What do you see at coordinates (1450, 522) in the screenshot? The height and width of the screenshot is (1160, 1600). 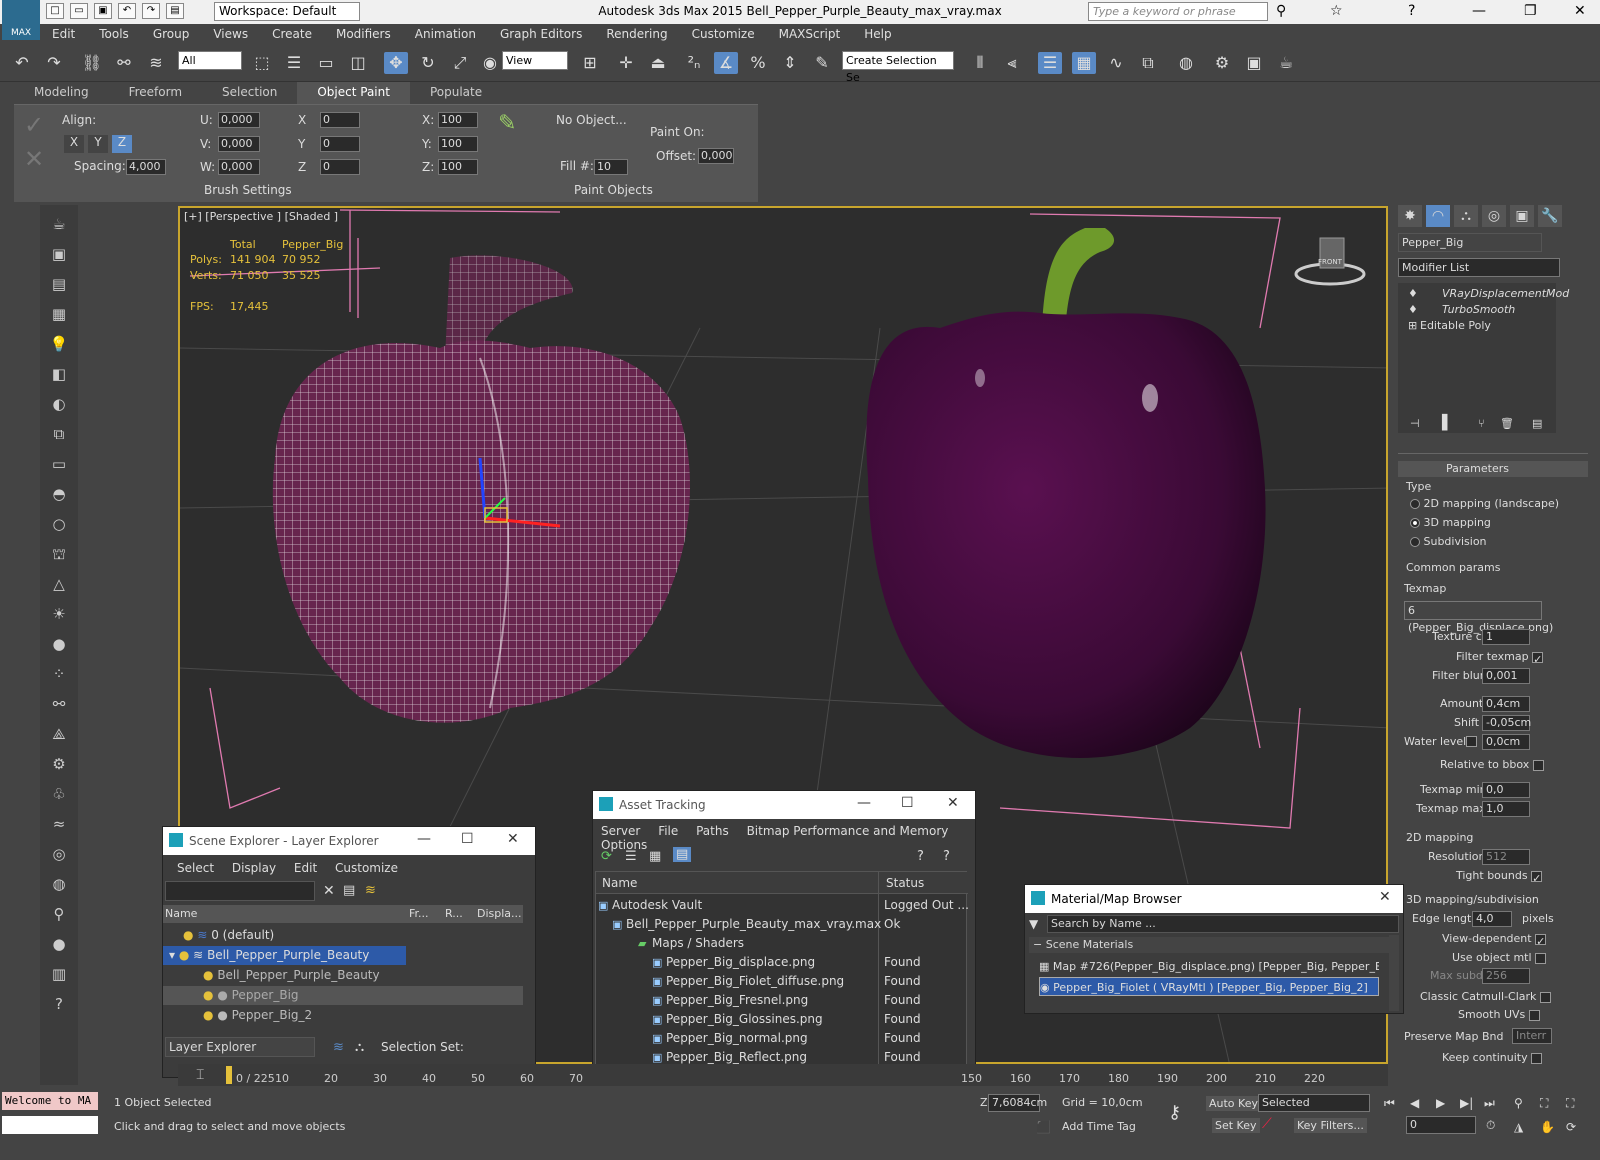 I see `type-3d-radio: 3D mapping` at bounding box center [1450, 522].